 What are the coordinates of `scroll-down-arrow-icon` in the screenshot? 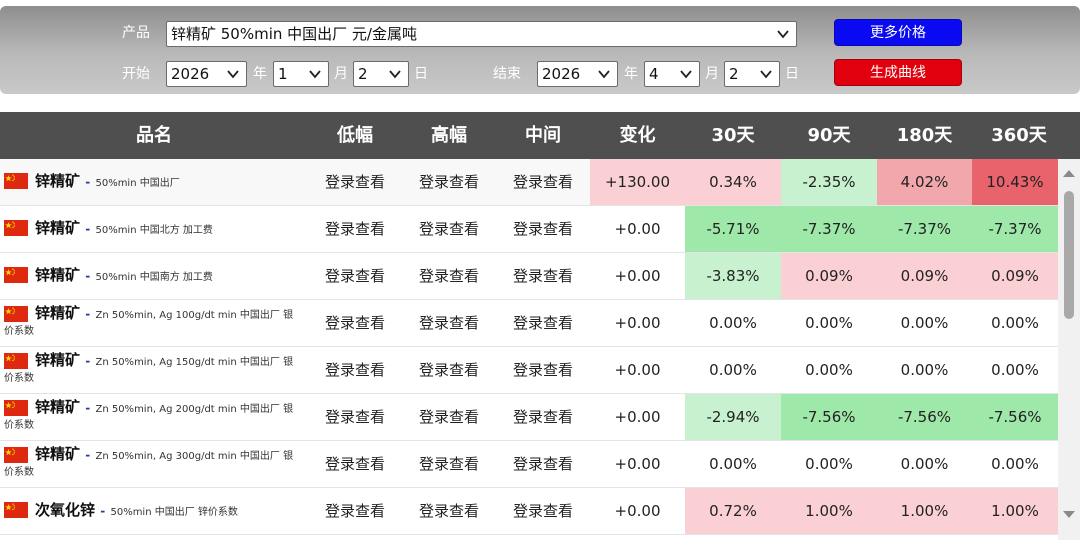 It's located at (1069, 515).